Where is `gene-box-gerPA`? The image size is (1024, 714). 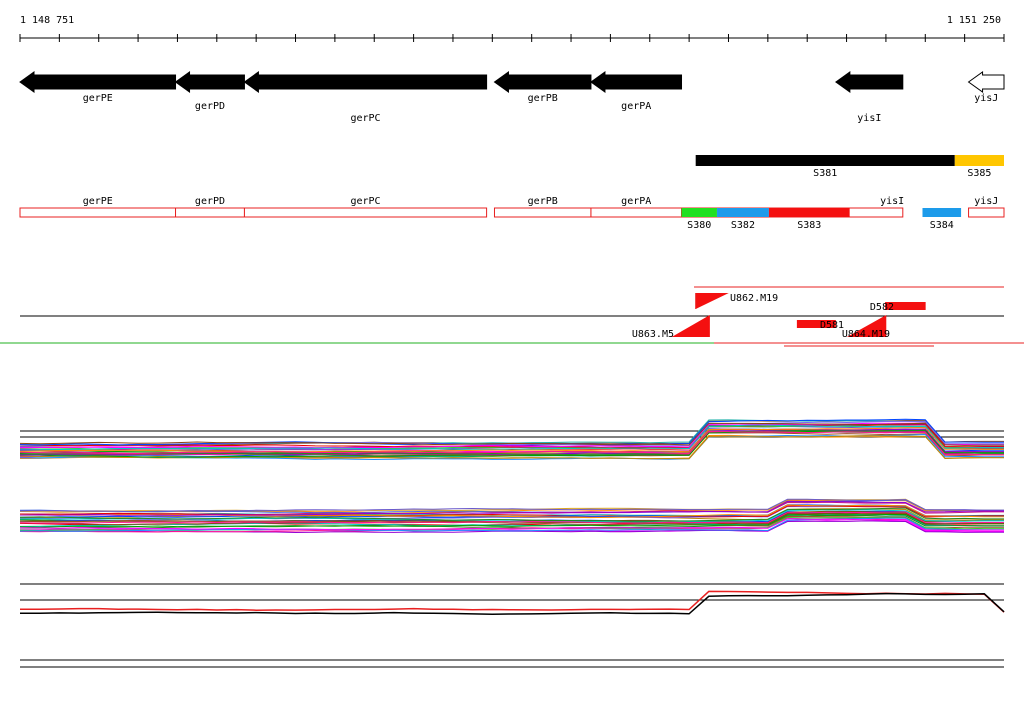 gene-box-gerPA is located at coordinates (636, 212).